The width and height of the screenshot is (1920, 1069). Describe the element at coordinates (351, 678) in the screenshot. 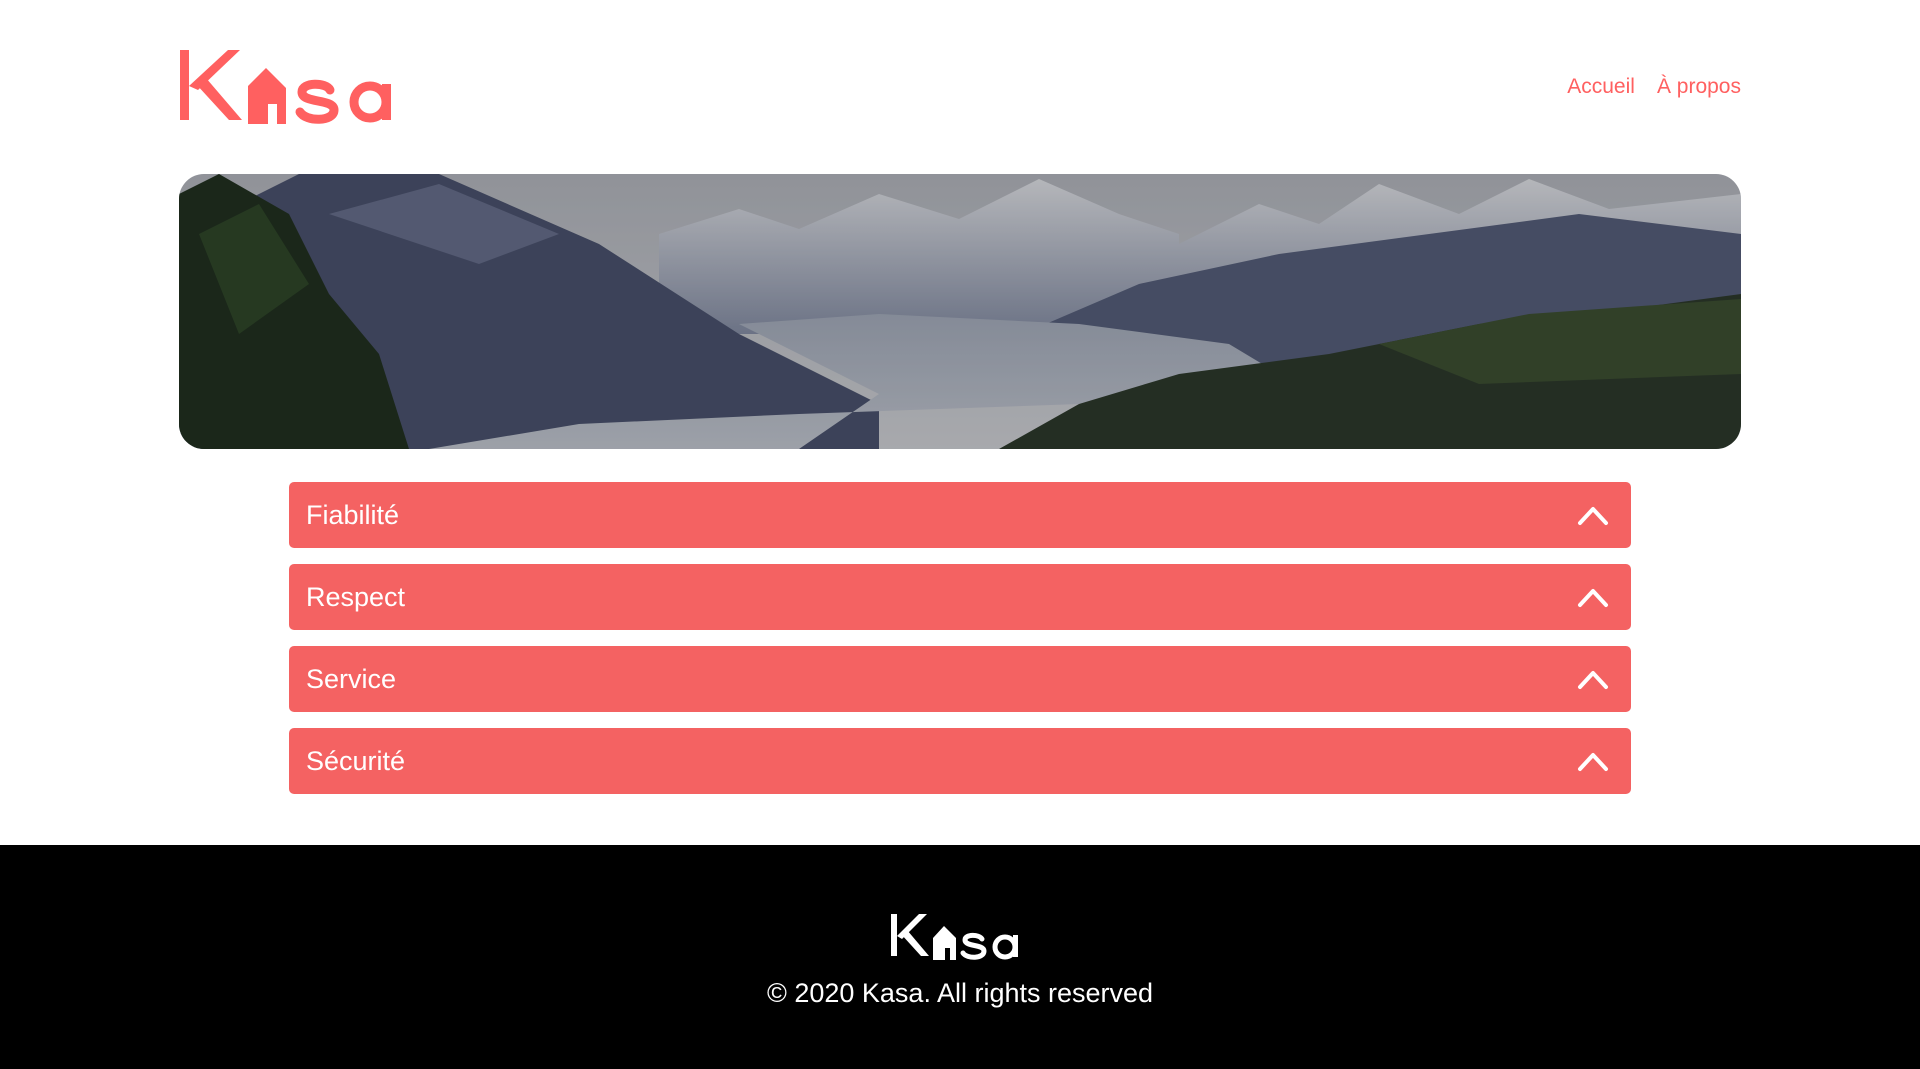

I see `collapse-title: Service` at that location.